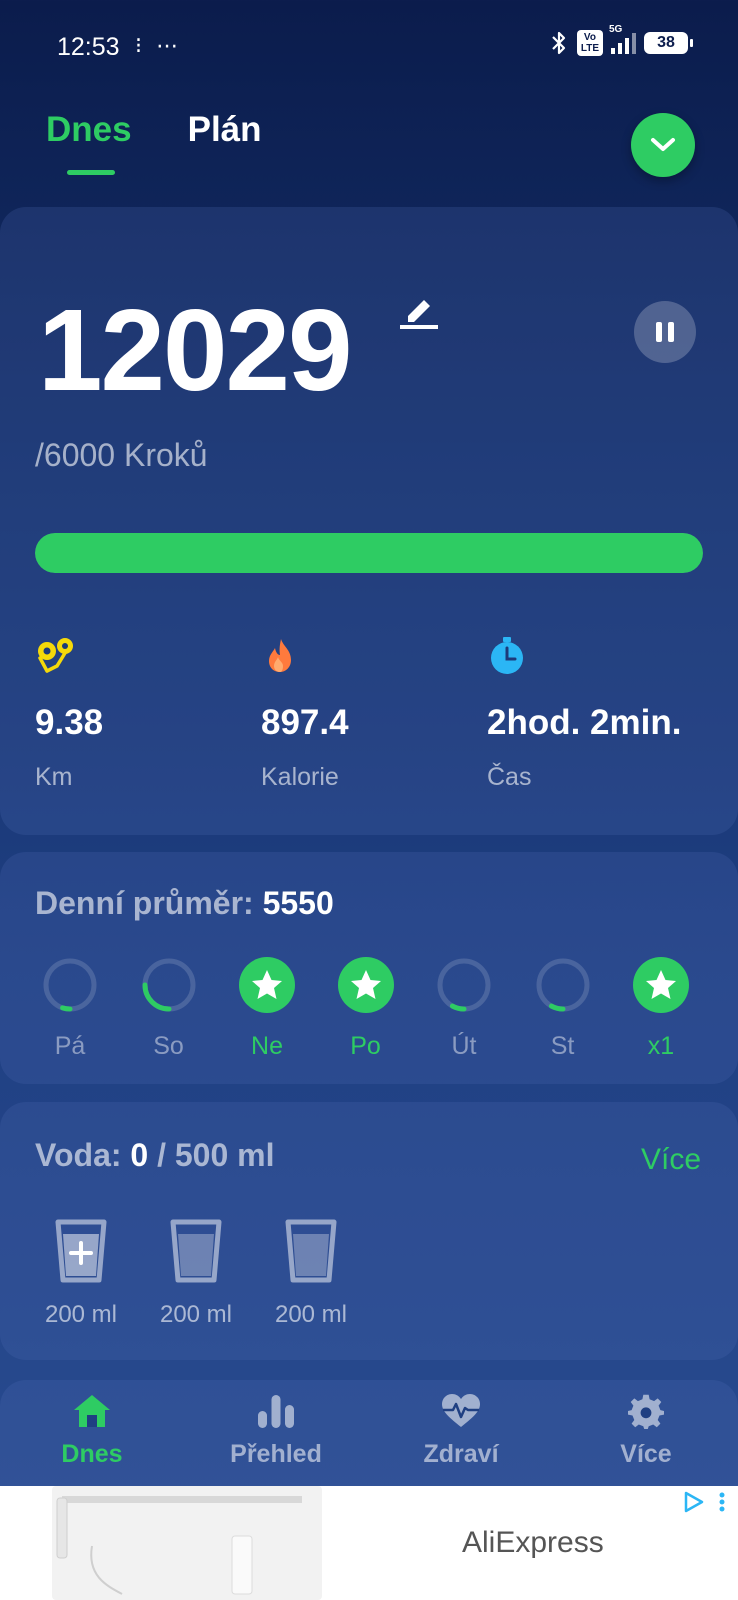 The width and height of the screenshot is (738, 1600). What do you see at coordinates (562, 1046) in the screenshot?
I see `day-label: St` at bounding box center [562, 1046].